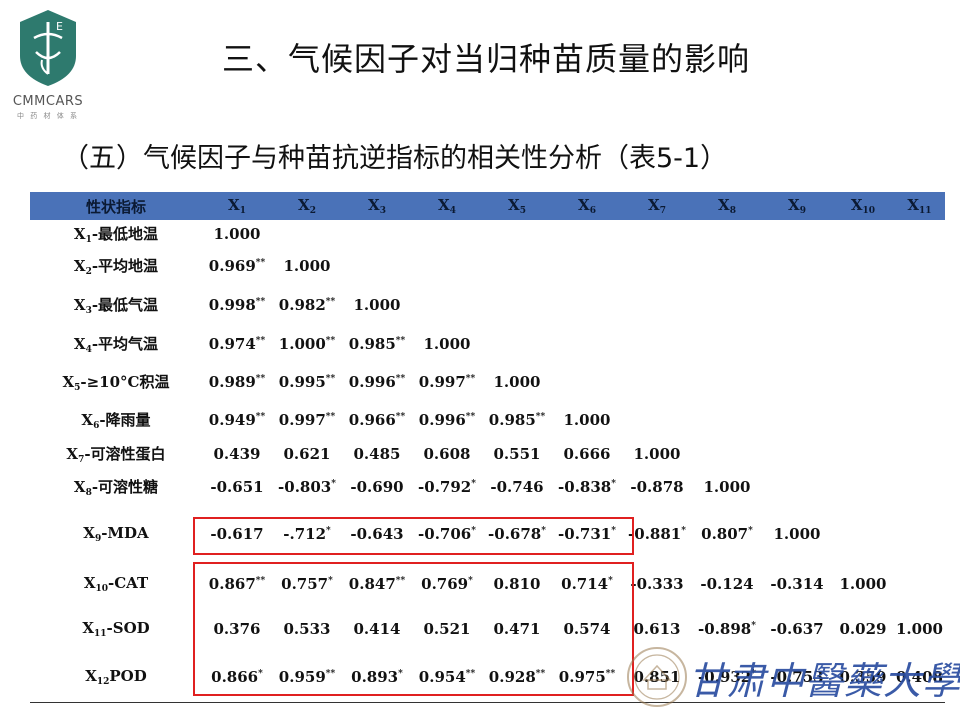  I want to click on cell-value: -0.706, so click(445, 534).